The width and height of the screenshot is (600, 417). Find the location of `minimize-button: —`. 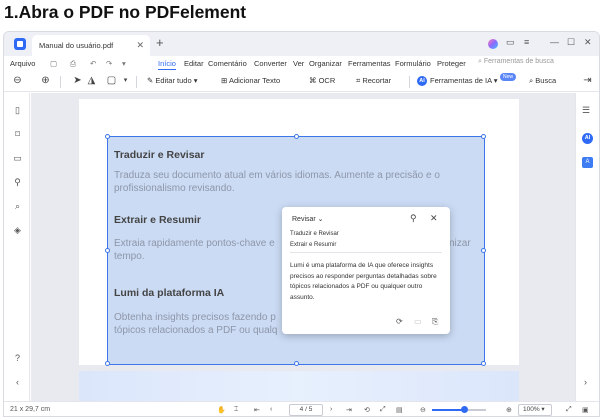

minimize-button: — is located at coordinates (554, 42).